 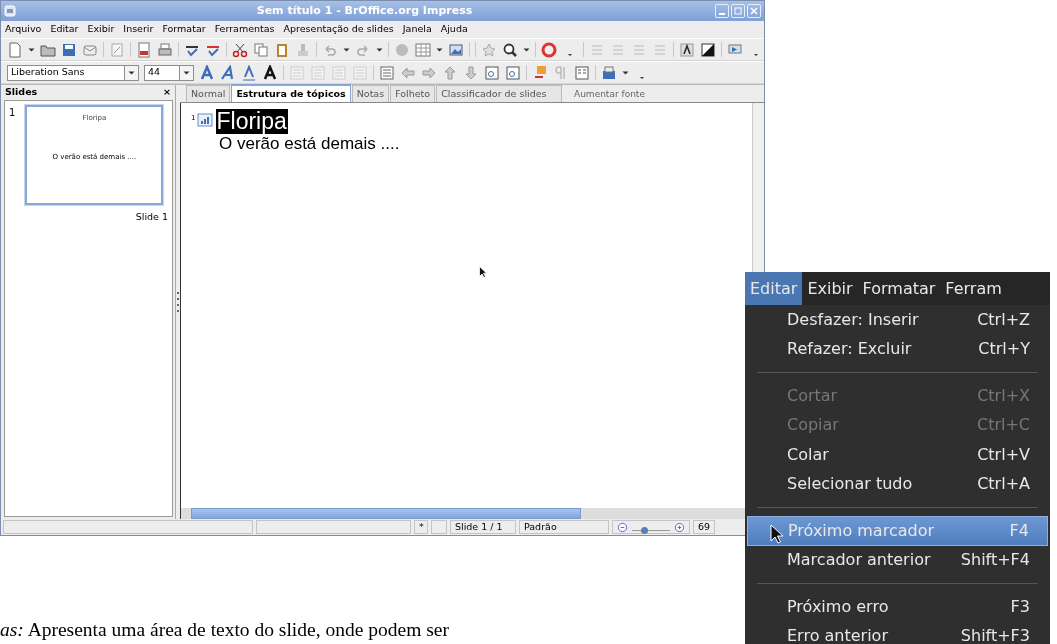 I want to click on outline-title: Floripa, so click(x=252, y=121).